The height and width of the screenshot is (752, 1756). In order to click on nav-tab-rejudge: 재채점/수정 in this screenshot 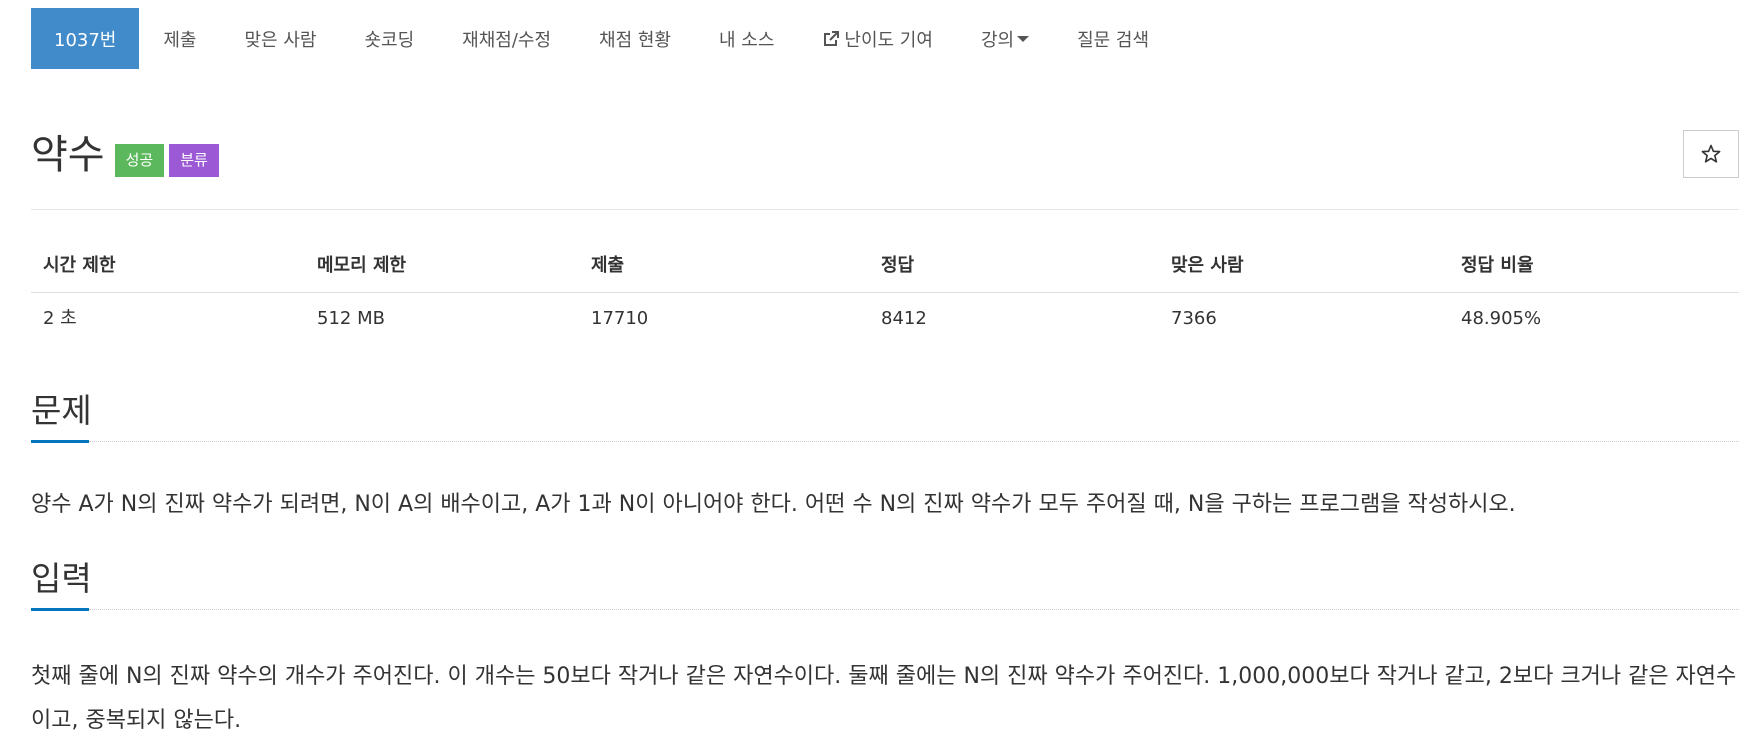, I will do `click(506, 38)`.